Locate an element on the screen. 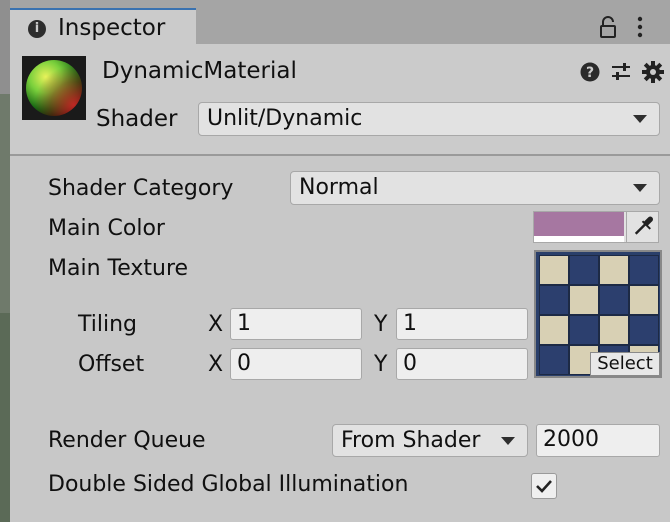 The image size is (670, 522). material-preview is located at coordinates (54, 88).